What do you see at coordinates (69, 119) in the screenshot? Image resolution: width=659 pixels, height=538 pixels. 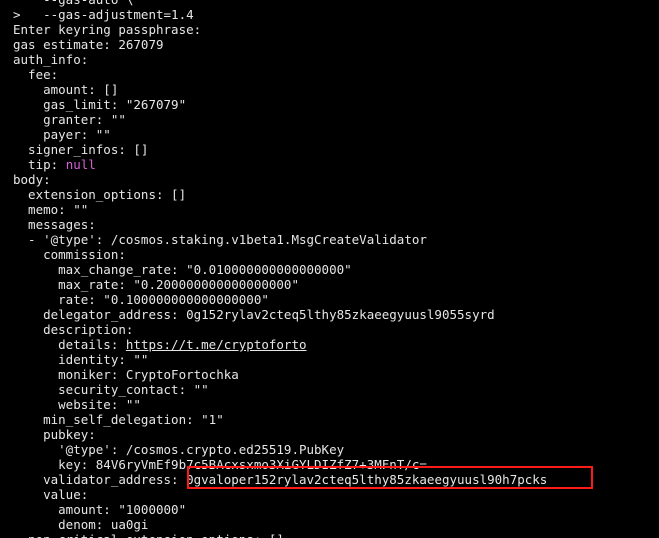 I see `terminal-line: granter: ""` at bounding box center [69, 119].